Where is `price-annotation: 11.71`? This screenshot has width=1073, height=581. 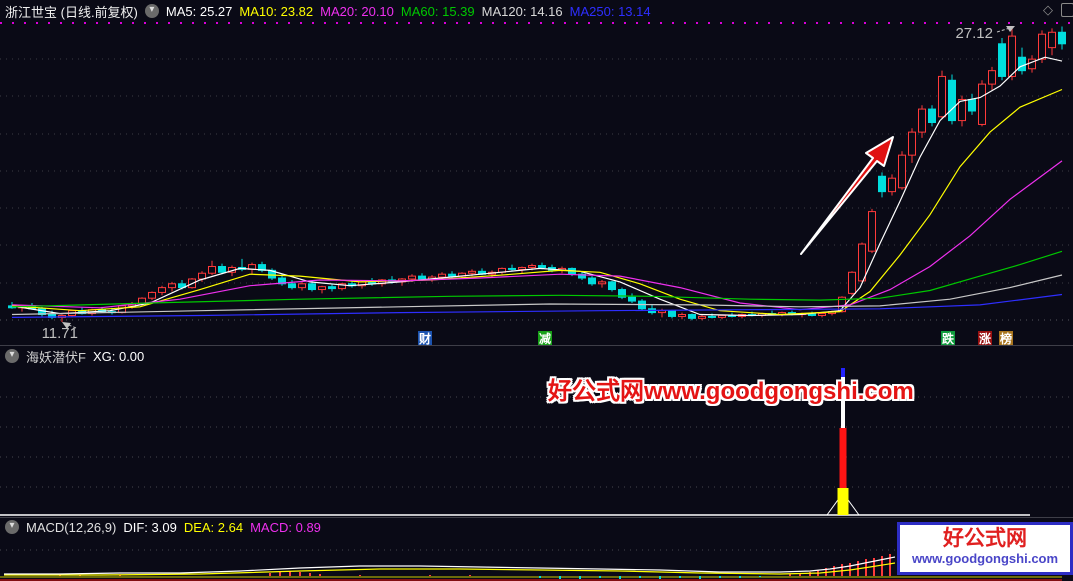
price-annotation: 11.71 is located at coordinates (60, 333).